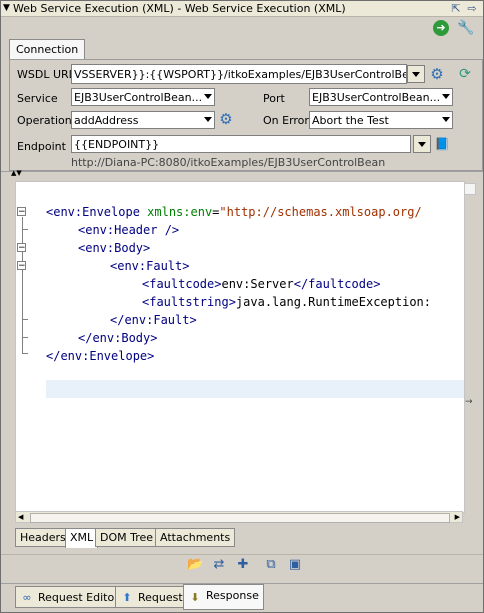 The width and height of the screenshot is (484, 613). I want to click on tab-headers-label: Headers, so click(43, 537).